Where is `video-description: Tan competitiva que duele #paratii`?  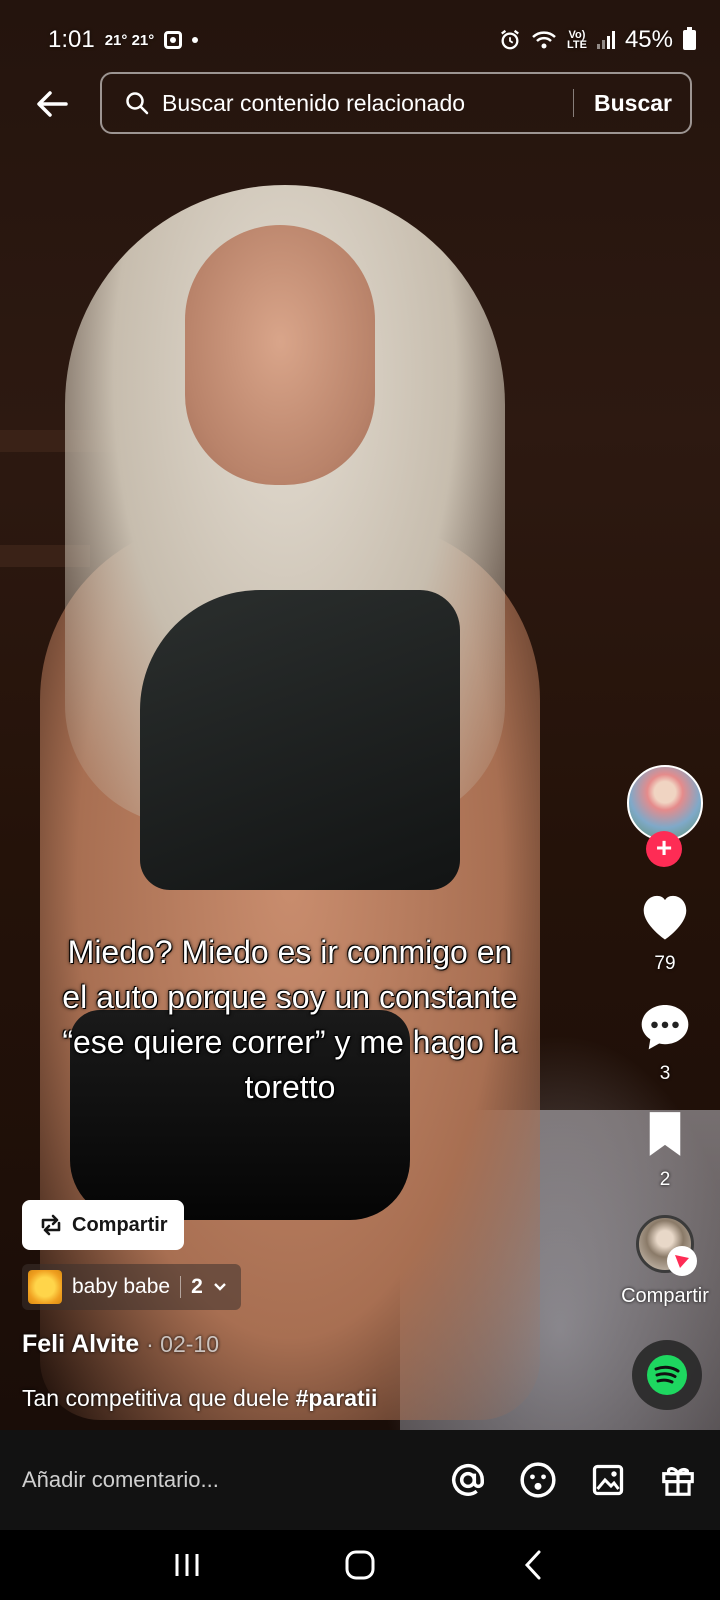
video-description: Tan competitiva que duele #paratii is located at coordinates (199, 1398).